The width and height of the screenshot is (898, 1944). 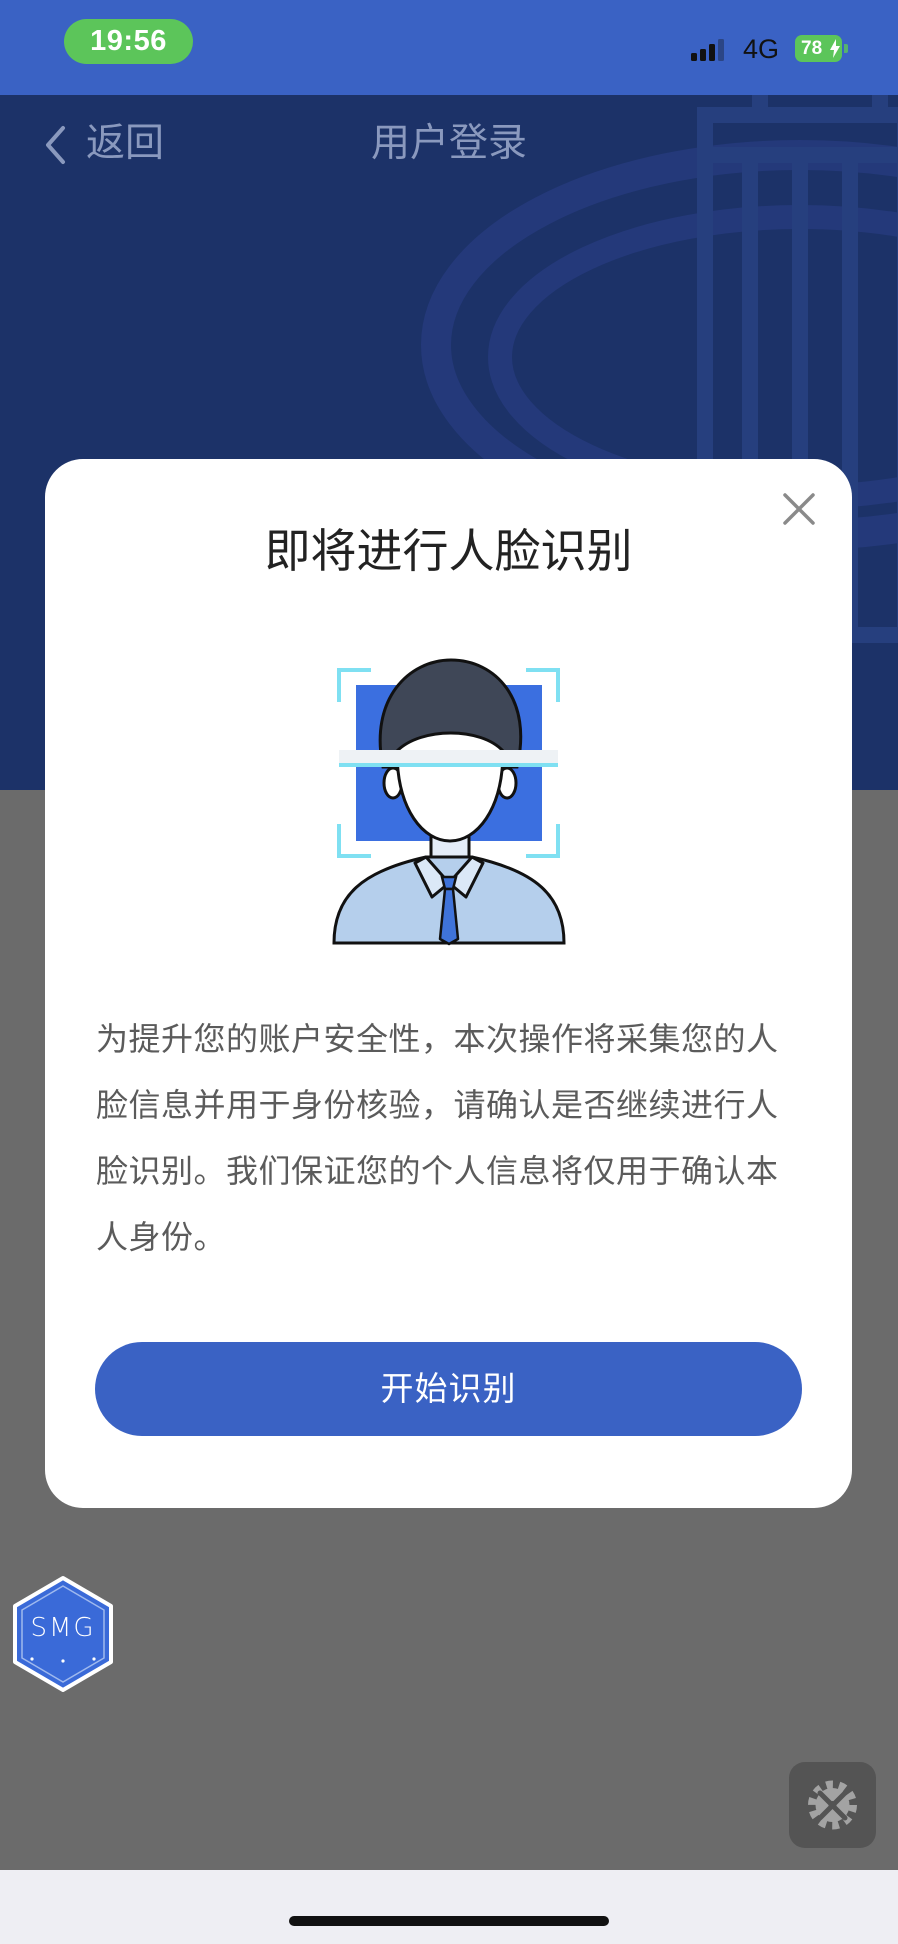 What do you see at coordinates (707, 50) in the screenshot?
I see `signal-bars-icon` at bounding box center [707, 50].